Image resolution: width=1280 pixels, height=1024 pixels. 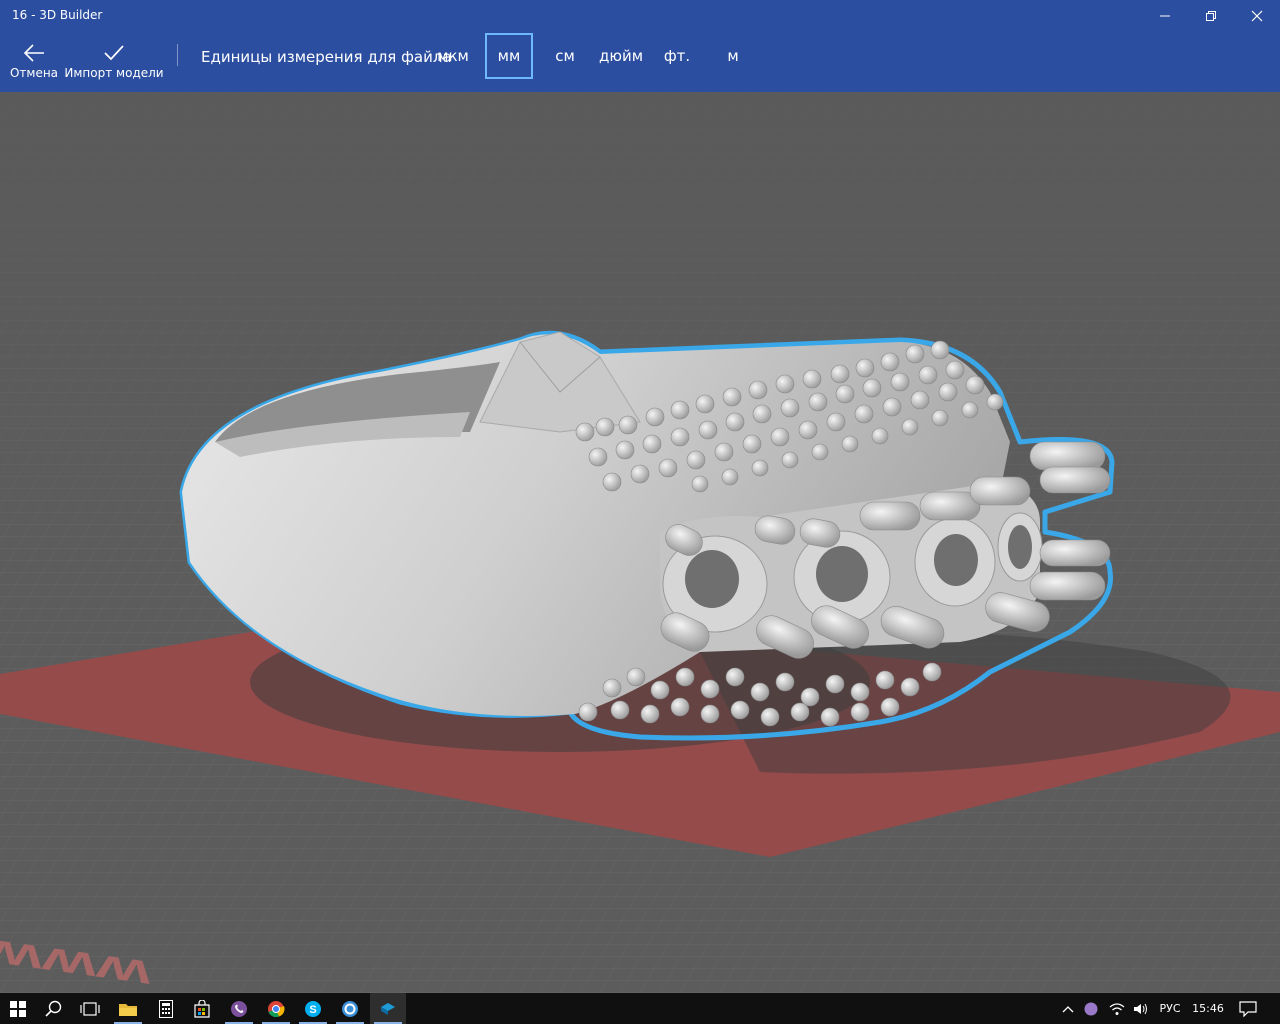 I want to click on taskbar: S РУС 15:46, so click(x=640, y=1008).